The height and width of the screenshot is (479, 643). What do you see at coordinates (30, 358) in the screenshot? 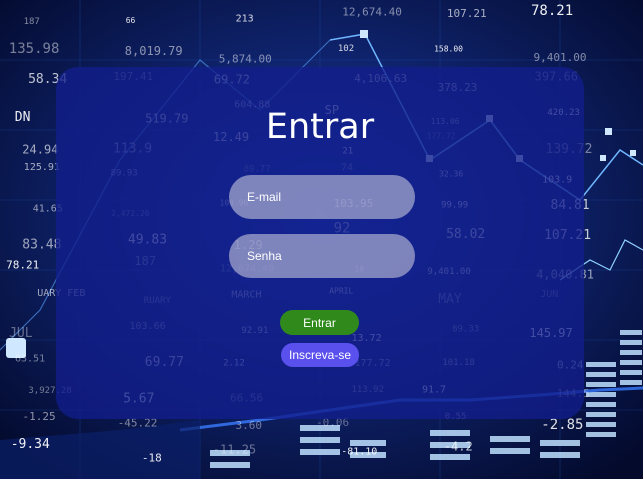
I see `background-number: 63.51` at bounding box center [30, 358].